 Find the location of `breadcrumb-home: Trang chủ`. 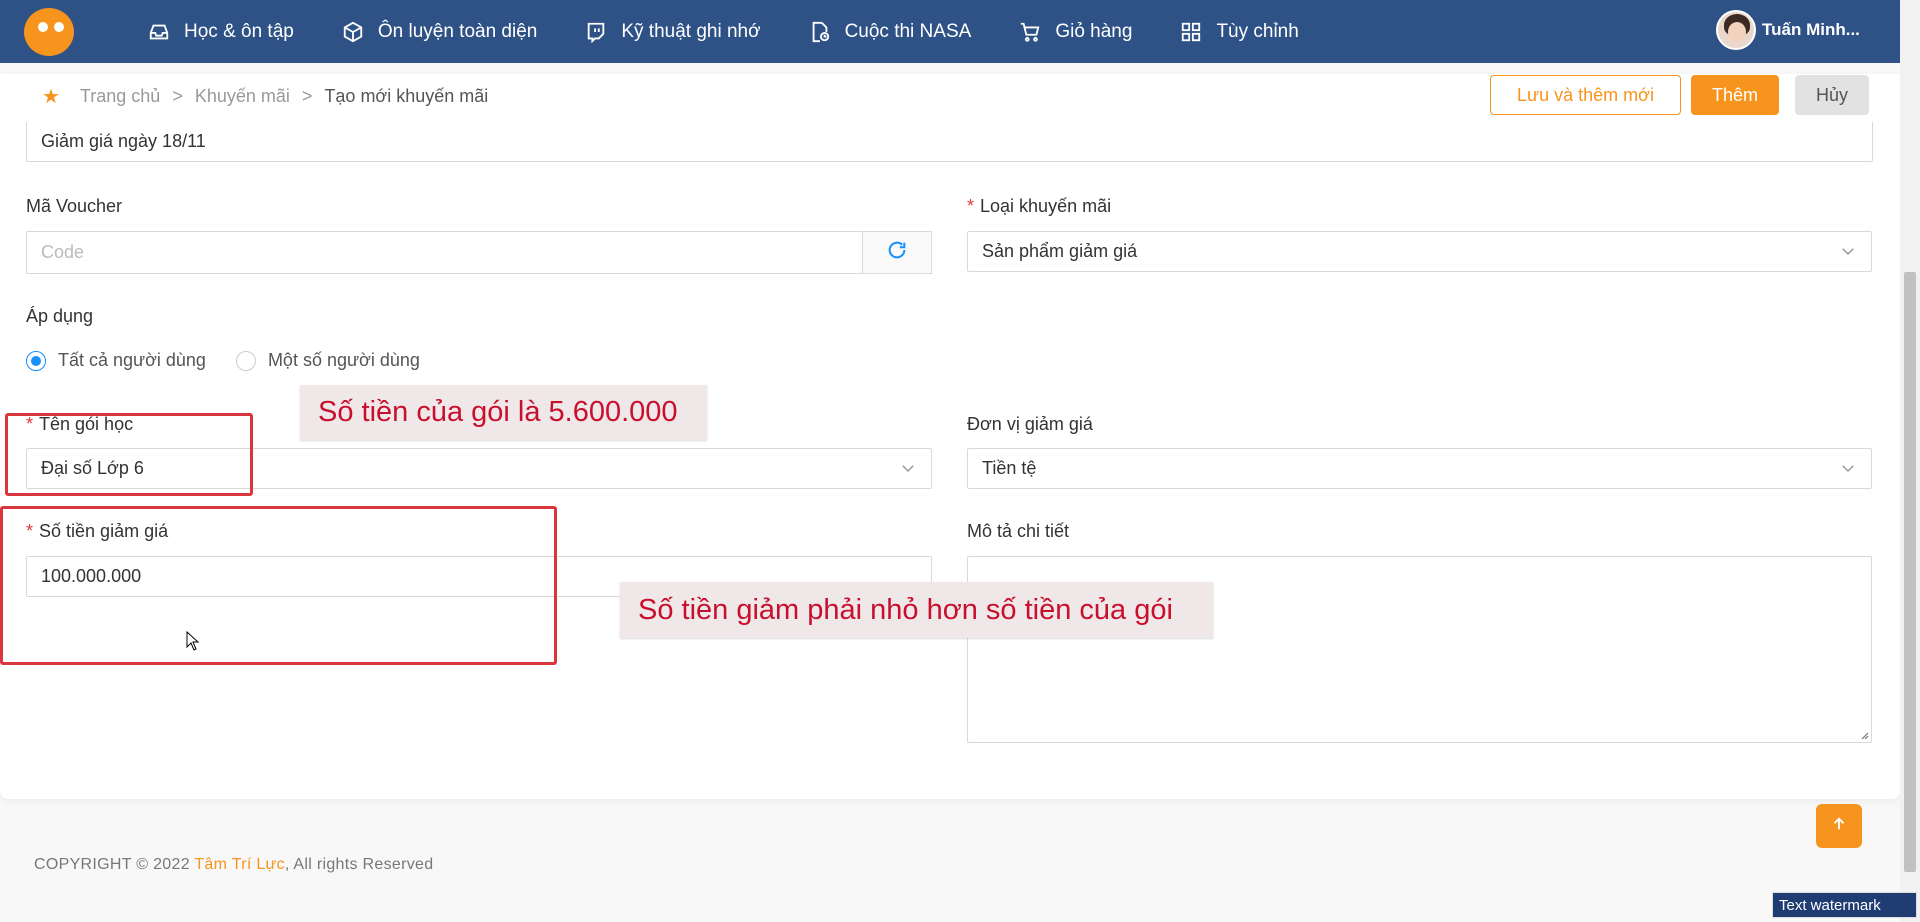

breadcrumb-home: Trang chủ is located at coordinates (120, 96).